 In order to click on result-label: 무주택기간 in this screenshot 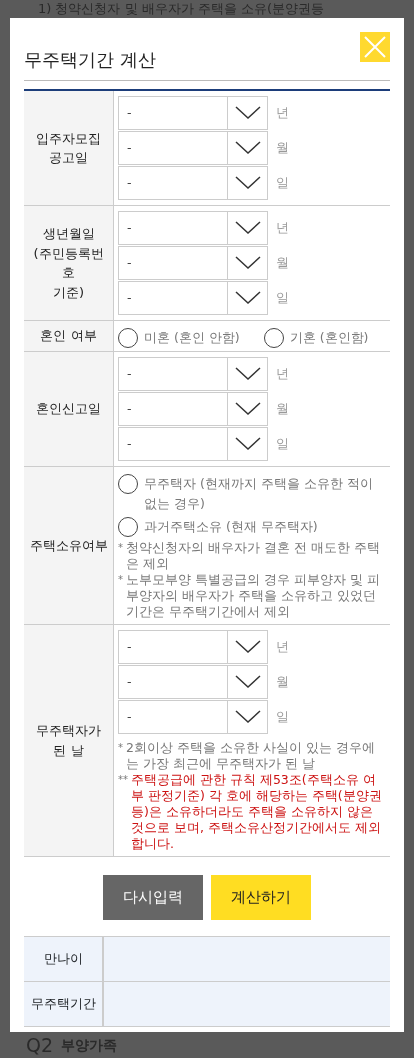, I will do `click(64, 1004)`.